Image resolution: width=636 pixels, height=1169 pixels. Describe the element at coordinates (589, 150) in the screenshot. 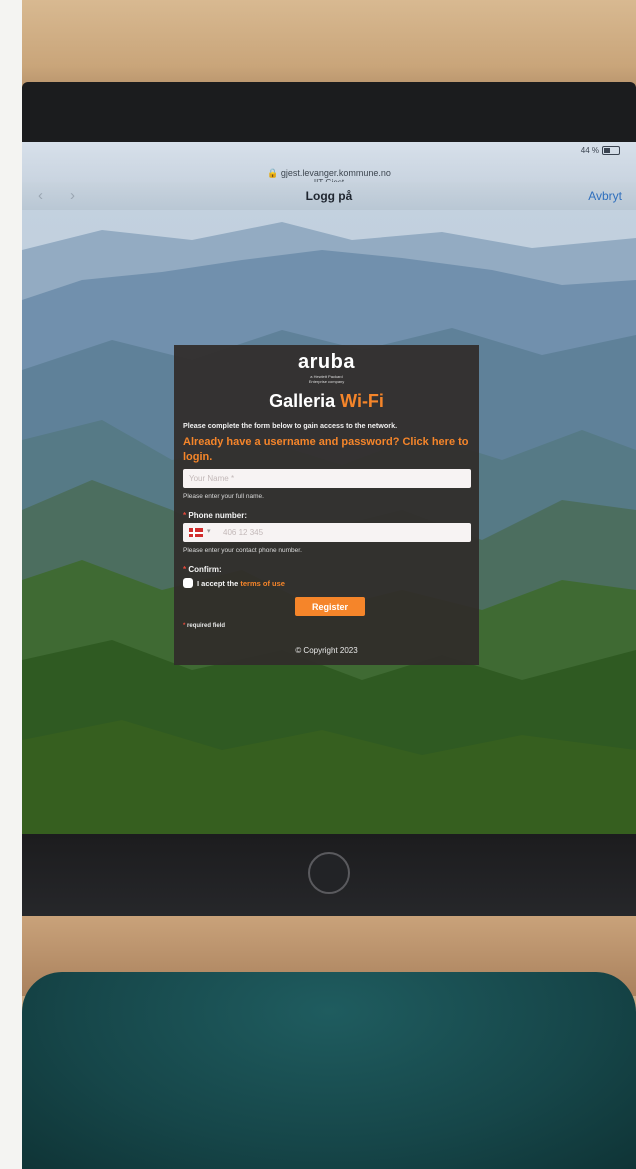

I see `battery-percent: 44 %` at that location.